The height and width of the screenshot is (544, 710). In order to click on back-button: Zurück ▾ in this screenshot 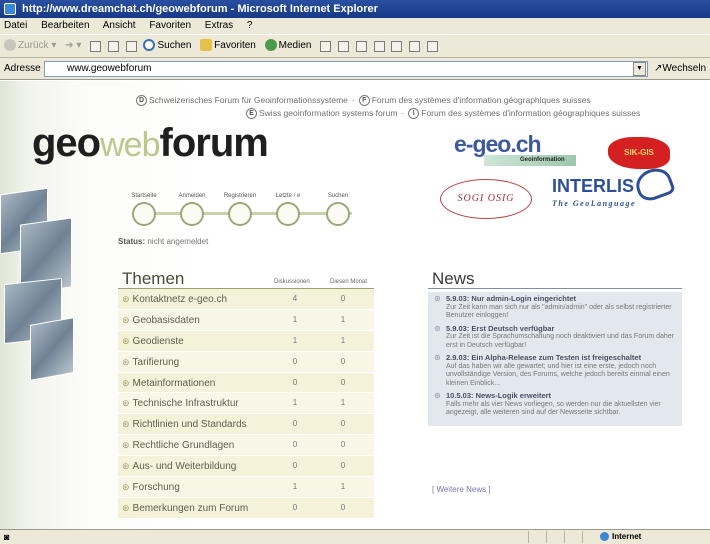, I will do `click(30, 46)`.